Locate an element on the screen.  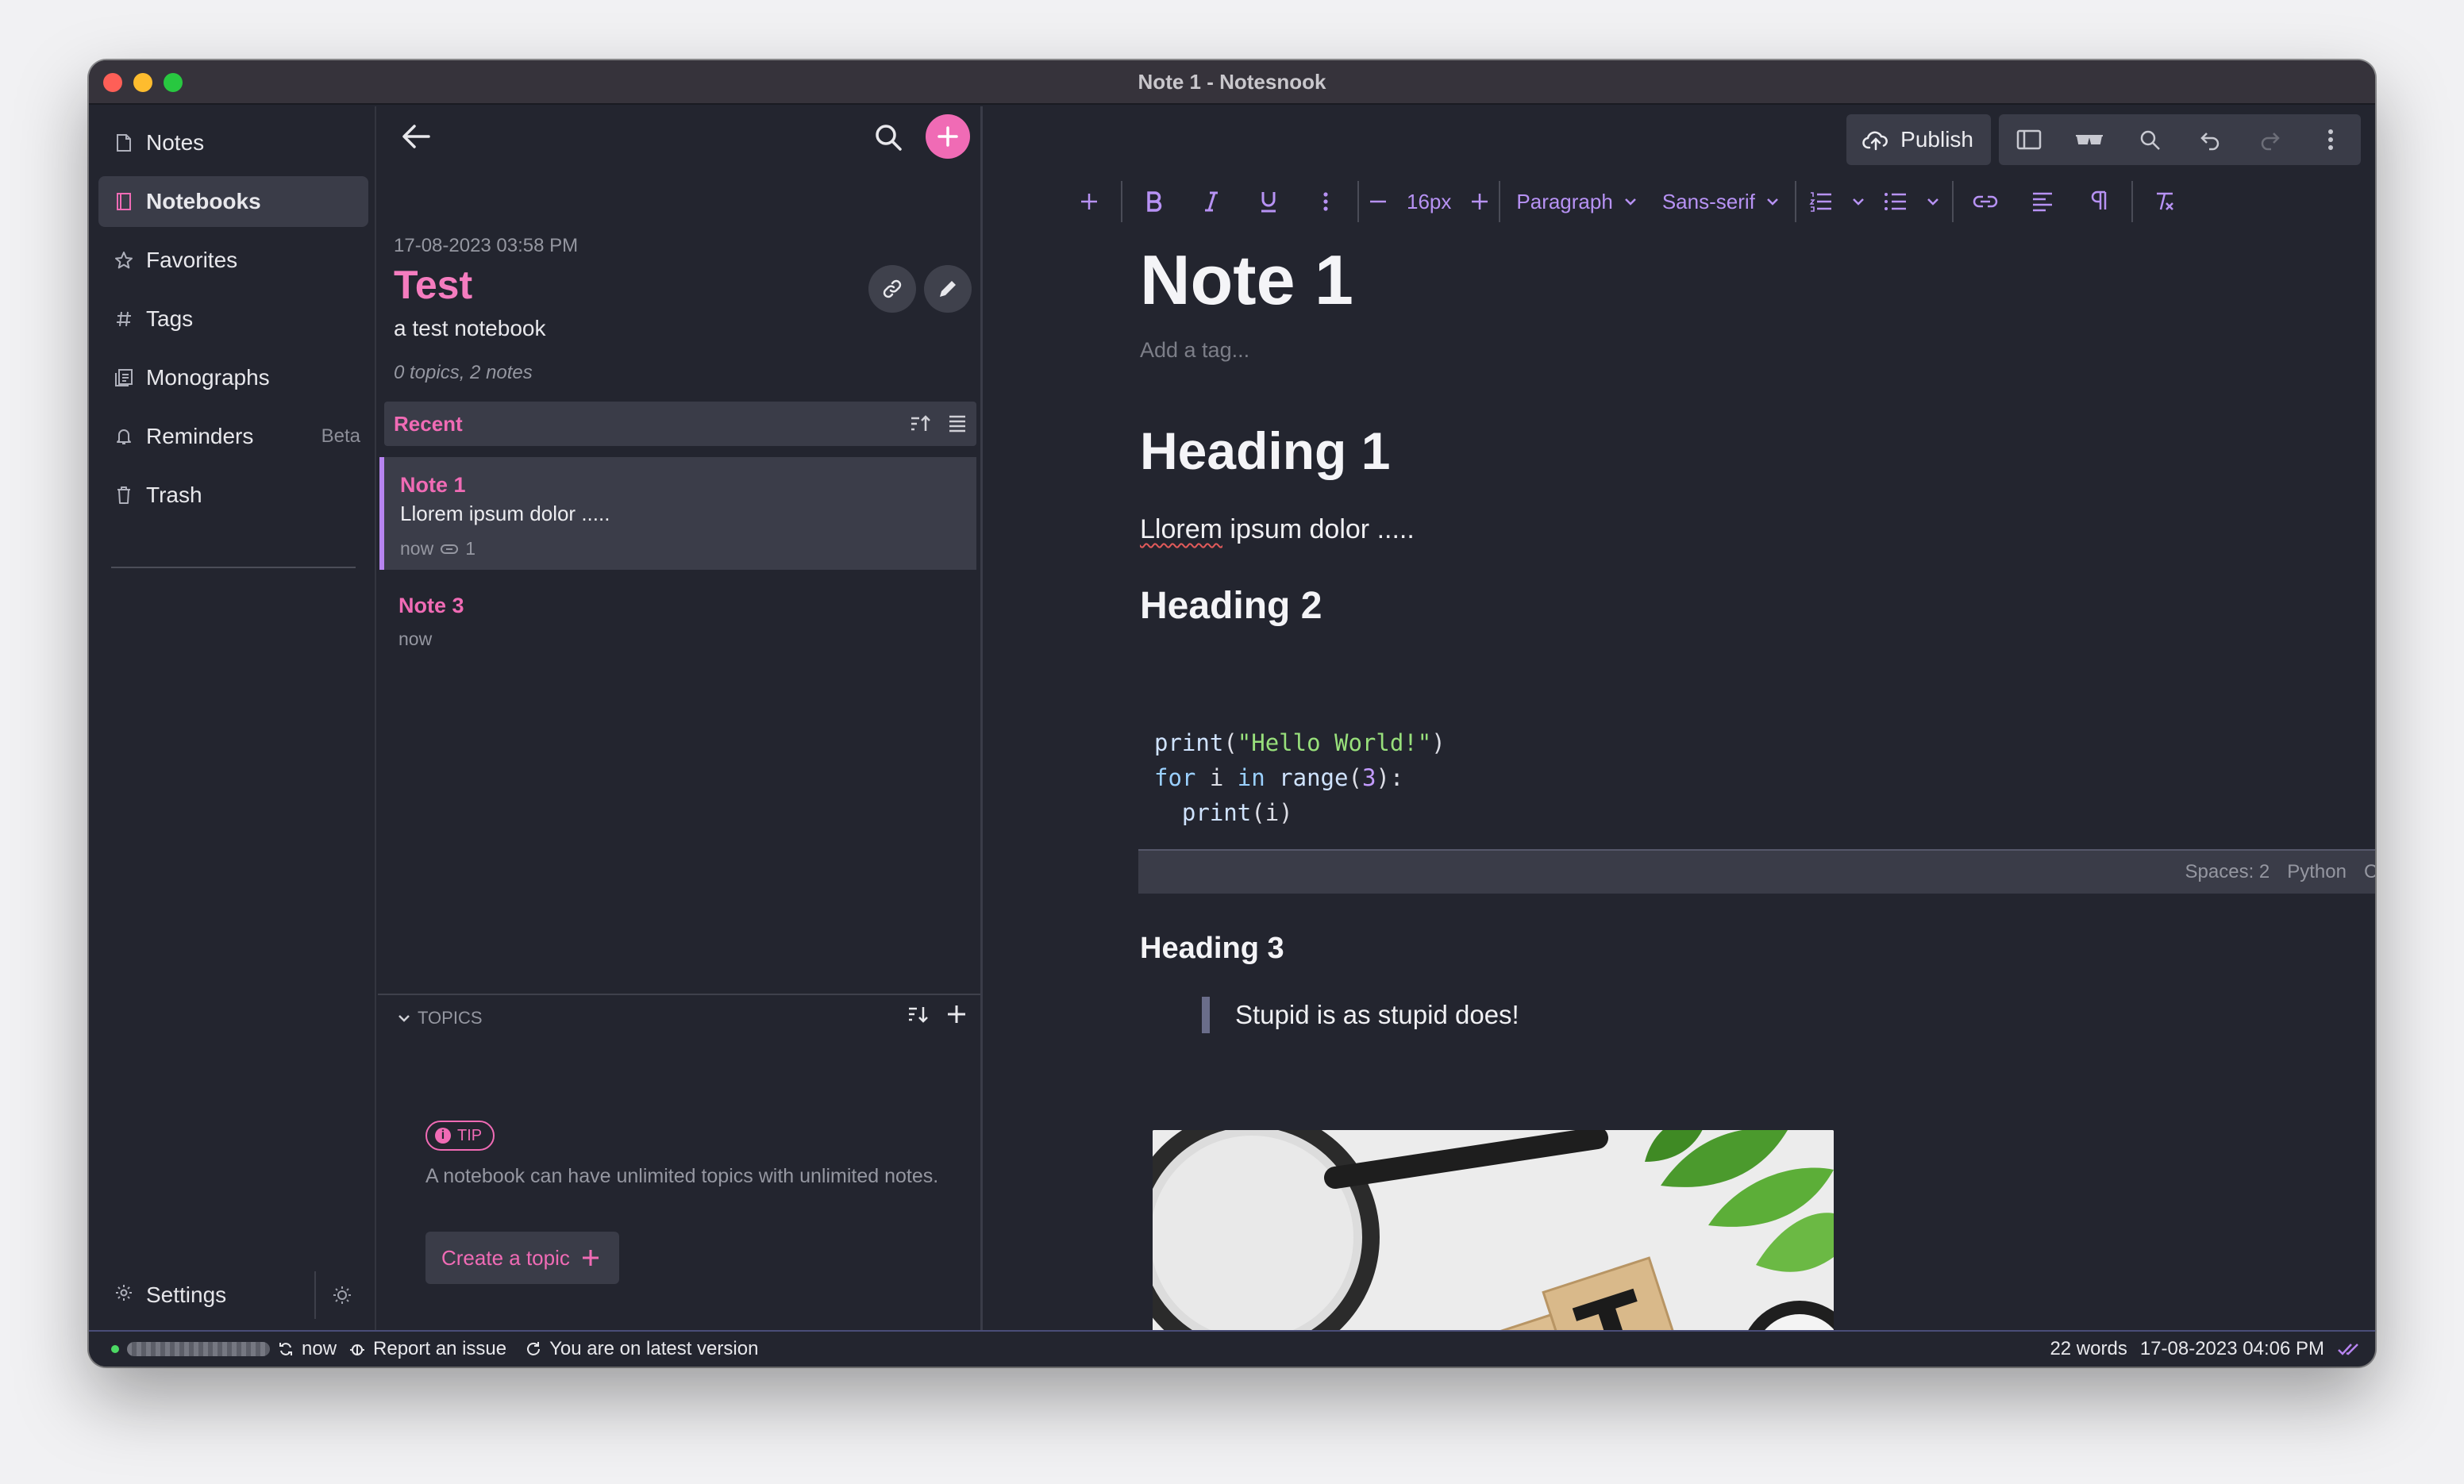
topics-header-label: TOPICS is located at coordinates (451, 1018).